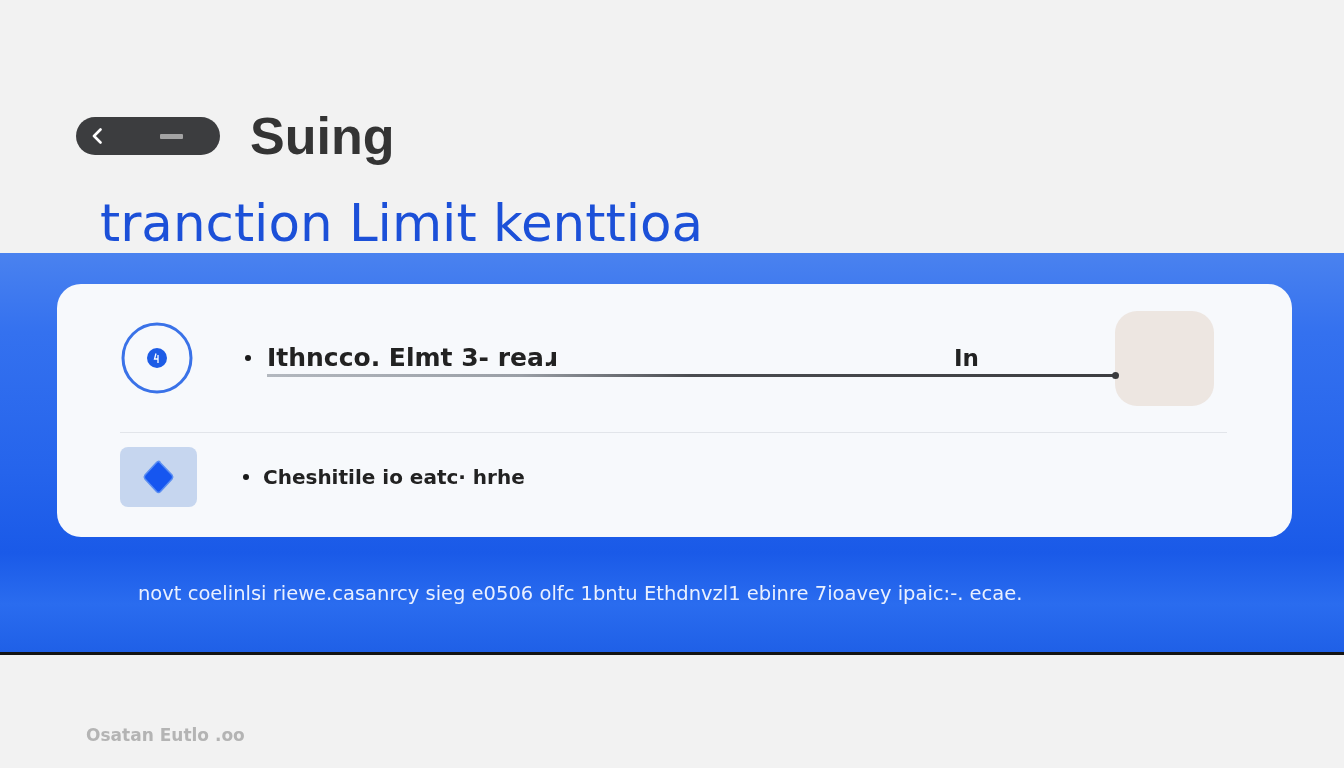 Image resolution: width=1344 pixels, height=768 pixels. What do you see at coordinates (1115, 375) in the screenshot?
I see `dot-icon` at bounding box center [1115, 375].